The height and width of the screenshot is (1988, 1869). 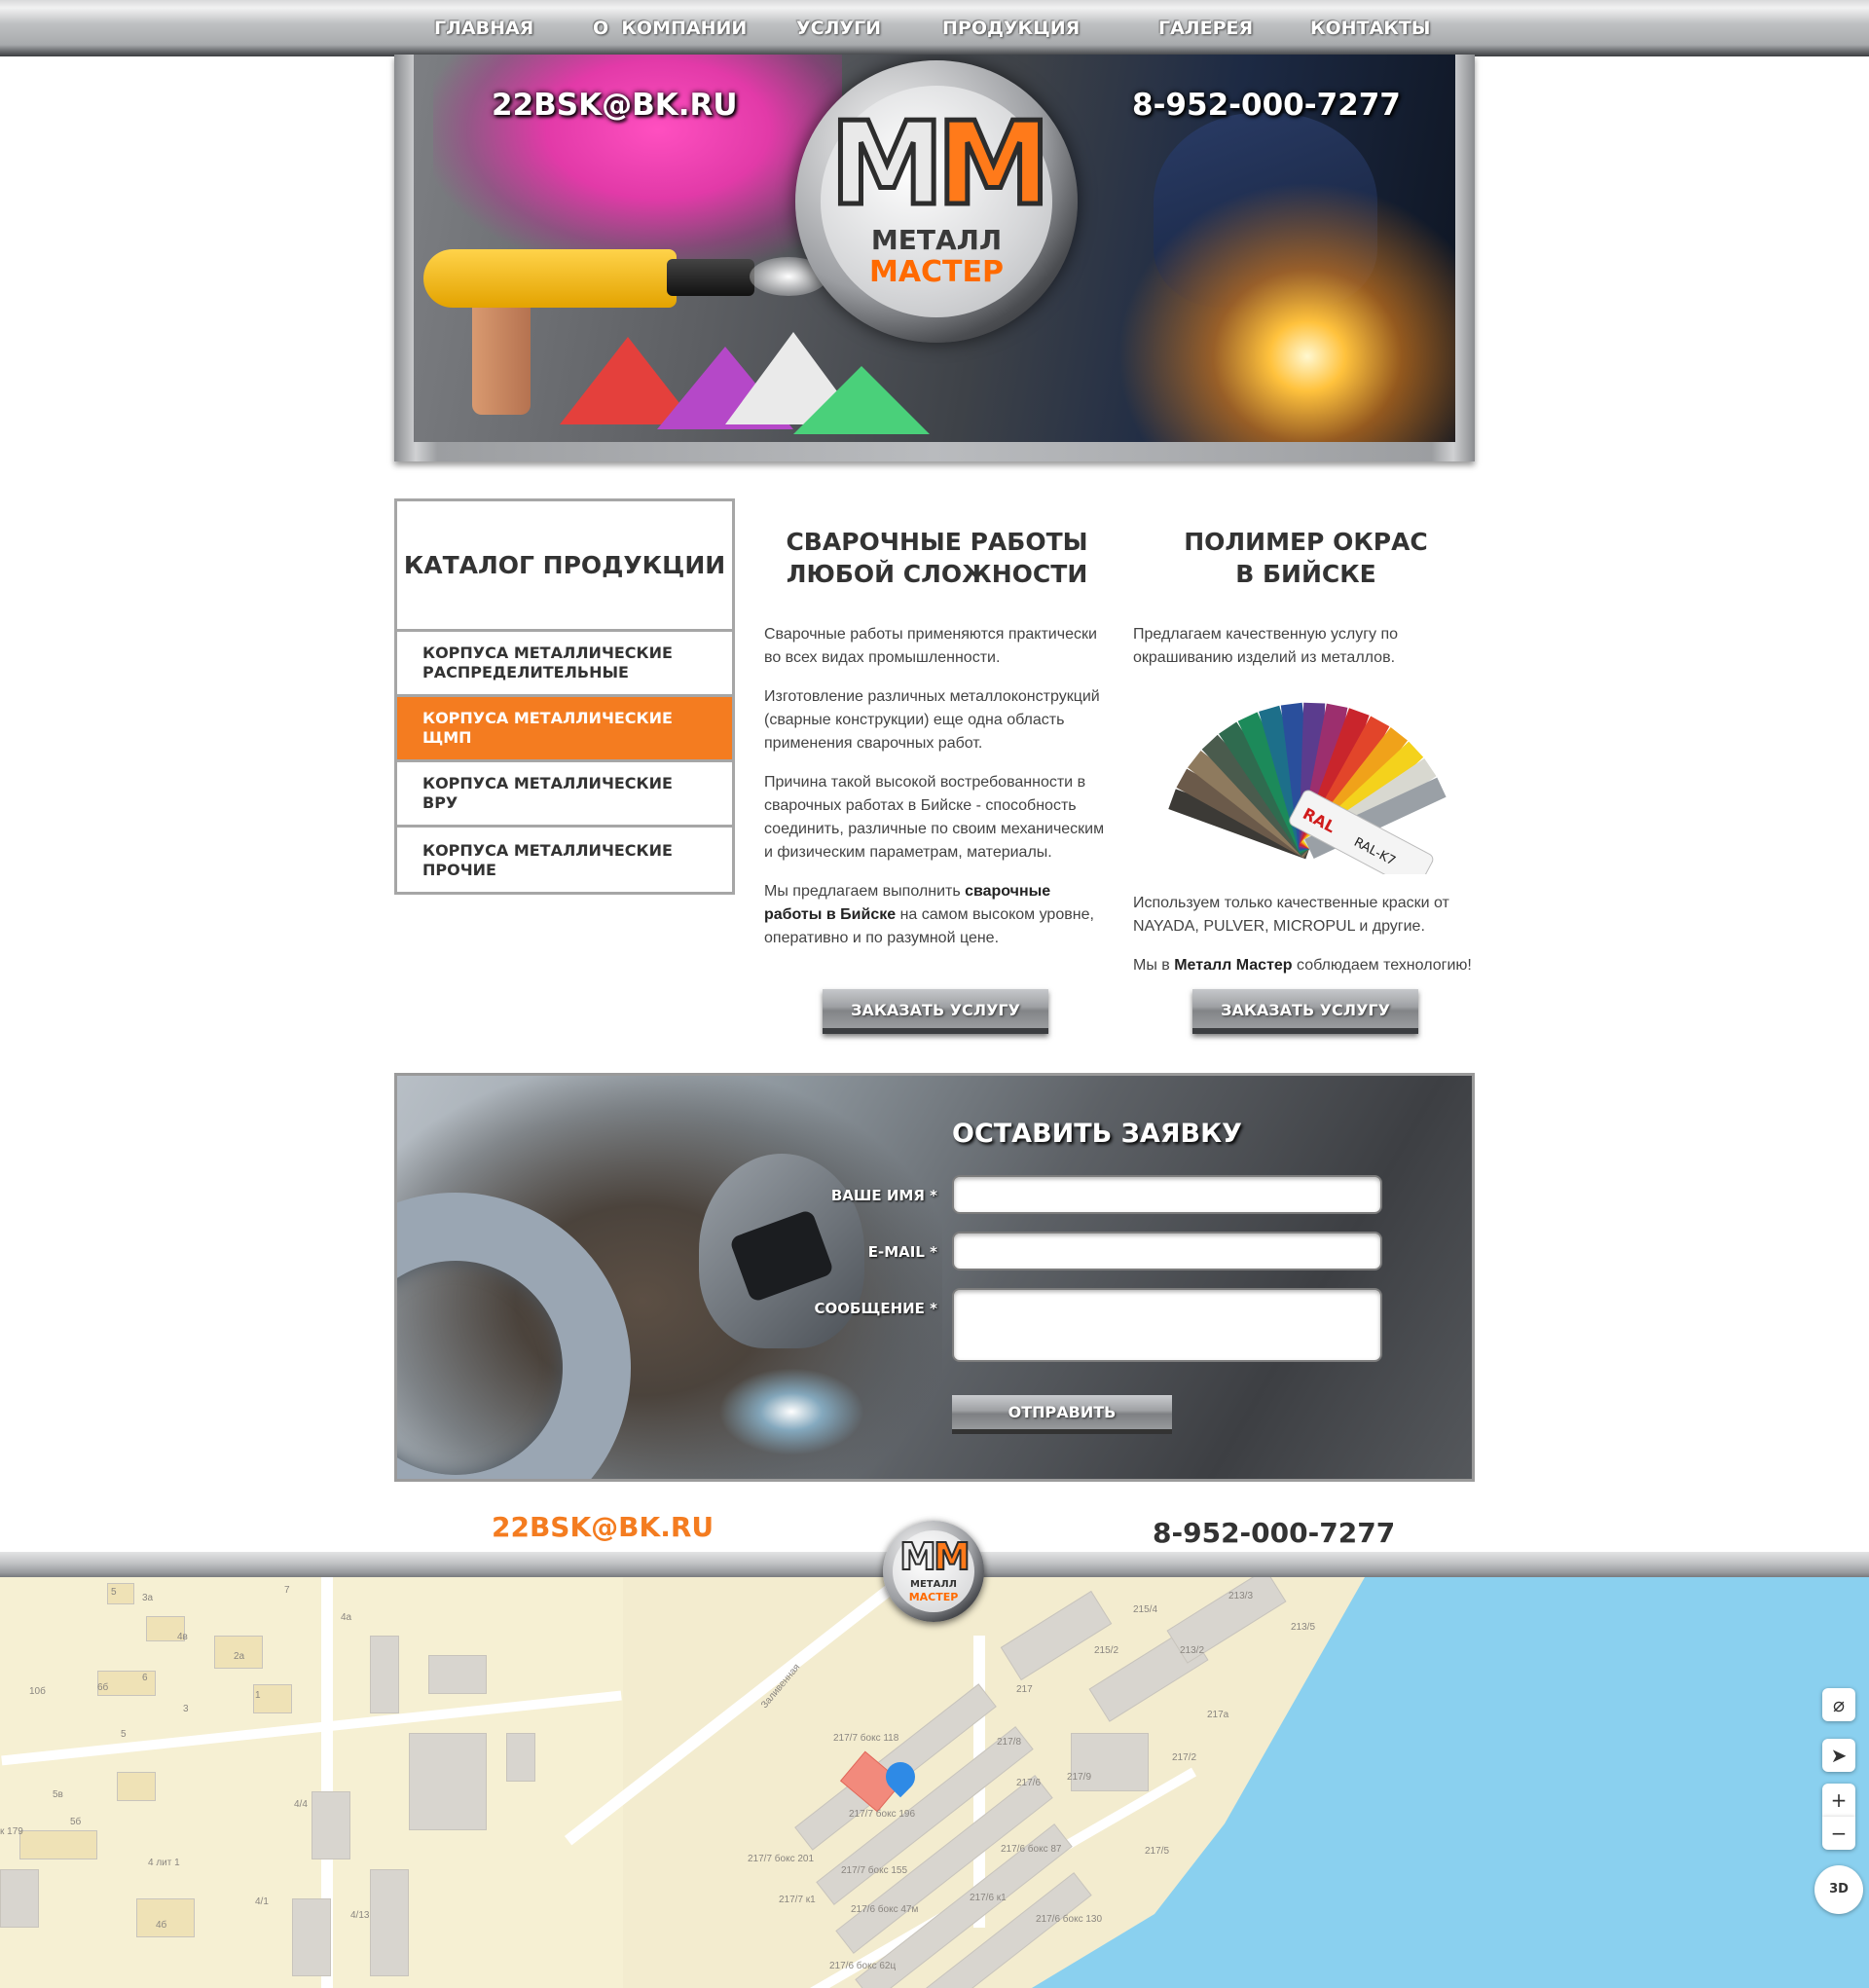 What do you see at coordinates (1838, 1800) in the screenshot?
I see `zoom-in-button: +` at bounding box center [1838, 1800].